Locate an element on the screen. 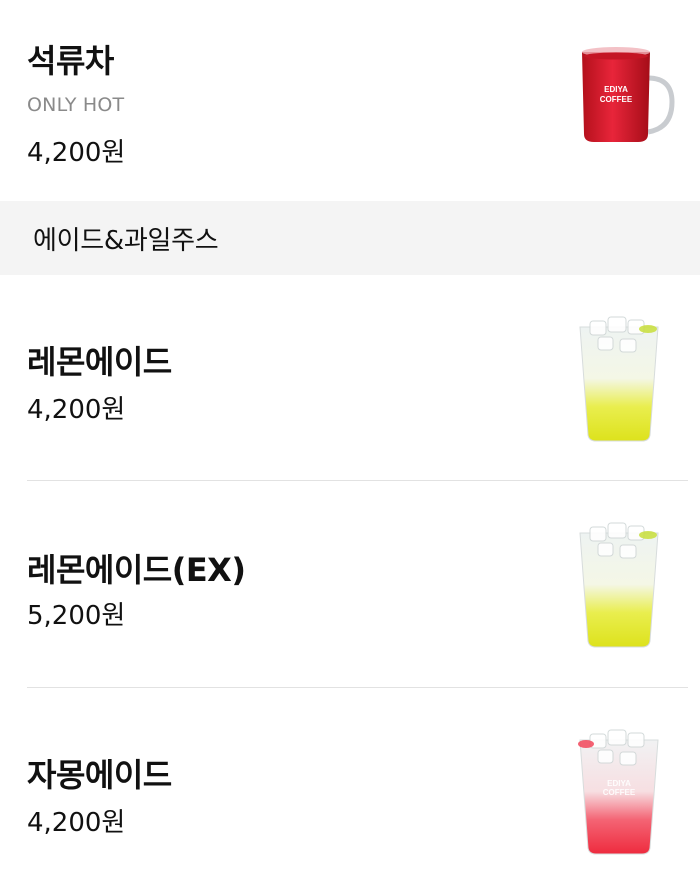 The height and width of the screenshot is (872, 700). lemonade-cup-image is located at coordinates (619, 379).